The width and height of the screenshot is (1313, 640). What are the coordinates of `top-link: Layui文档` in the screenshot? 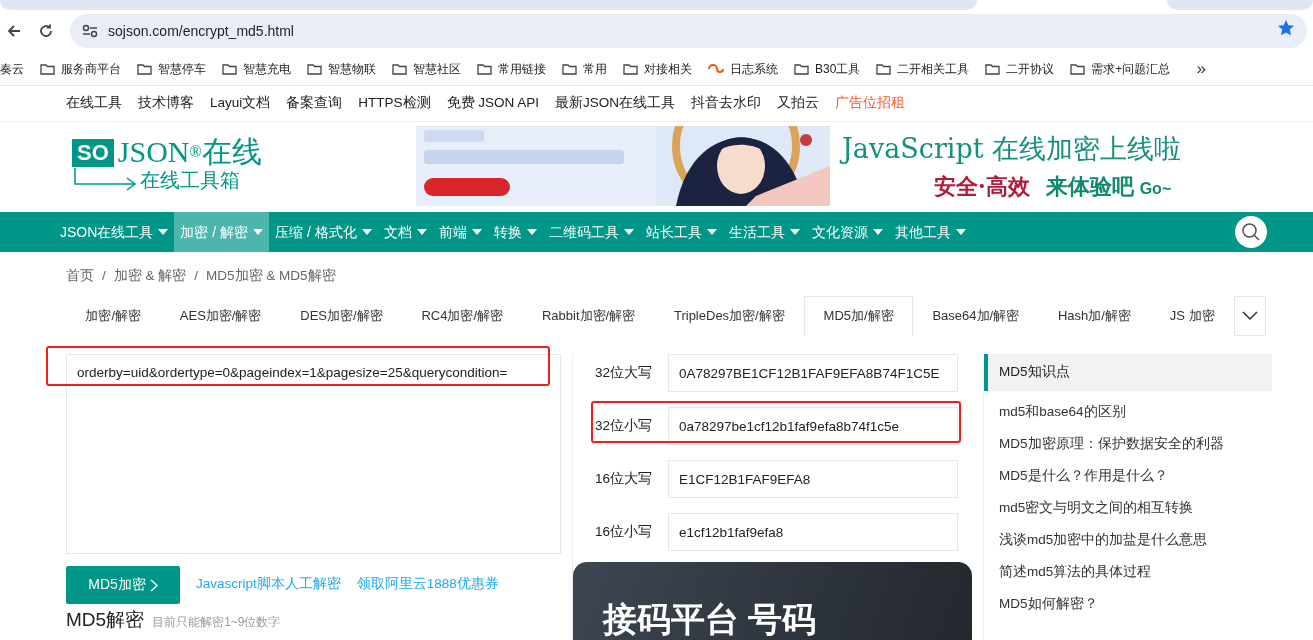 It's located at (240, 103).